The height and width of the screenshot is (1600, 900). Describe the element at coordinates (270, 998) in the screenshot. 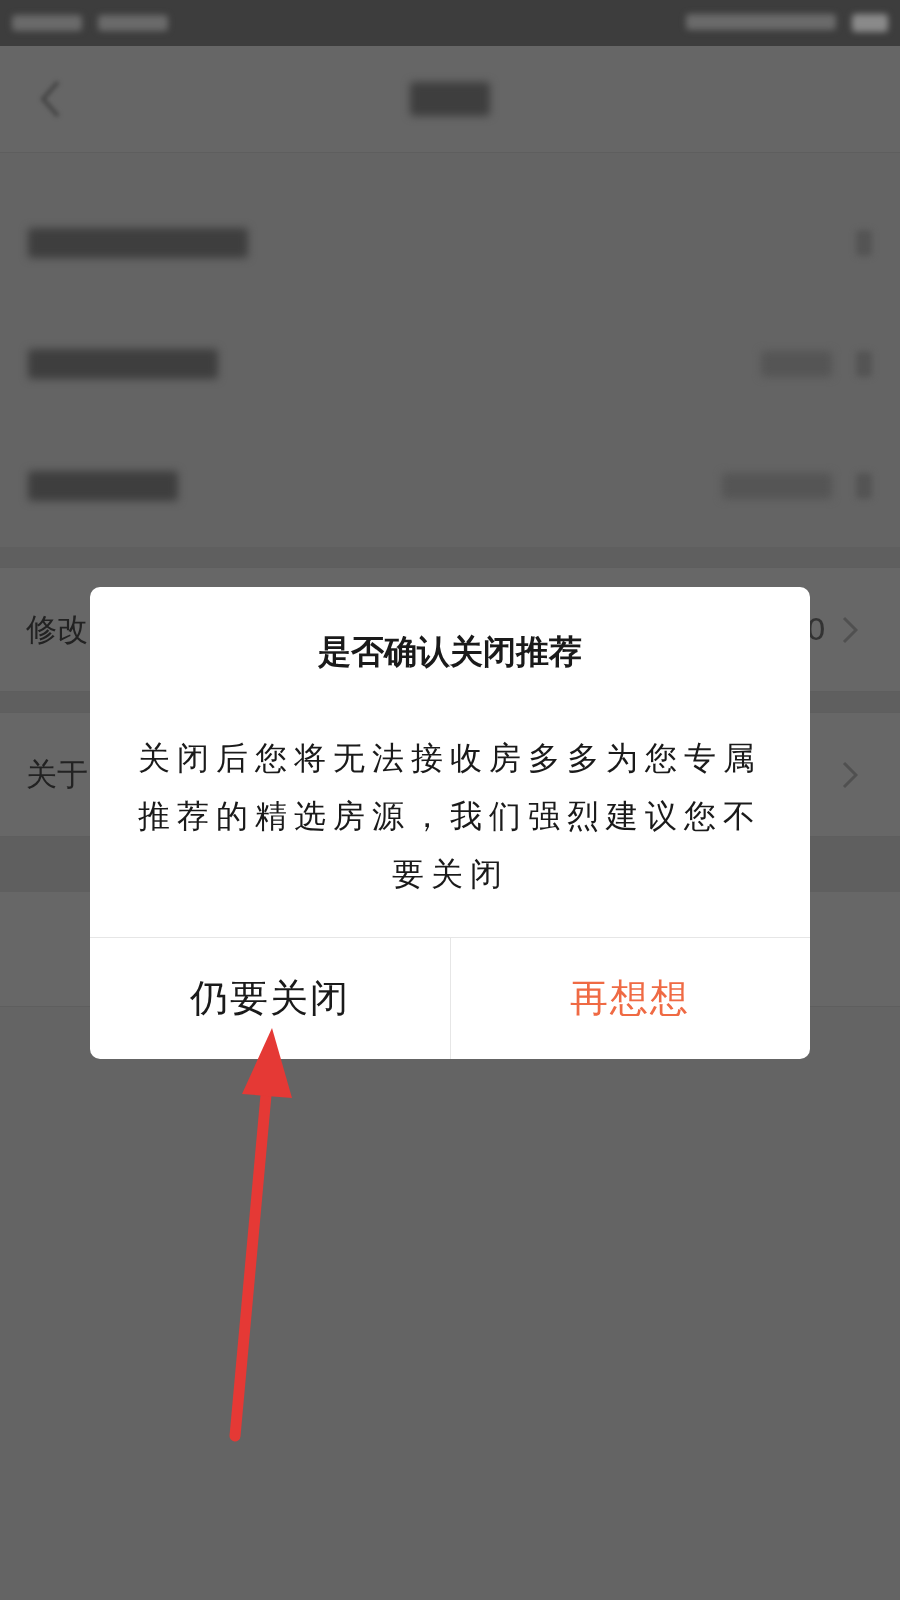

I see `dialog-button: 仍要关闭` at that location.